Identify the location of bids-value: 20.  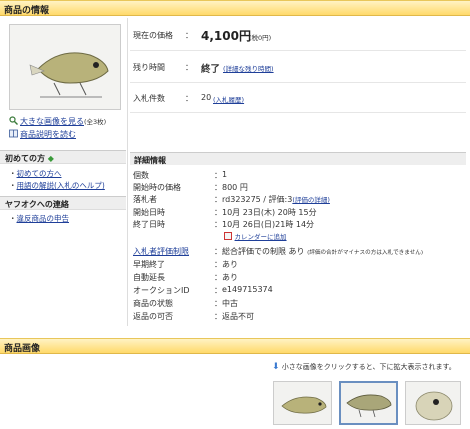
(206, 97).